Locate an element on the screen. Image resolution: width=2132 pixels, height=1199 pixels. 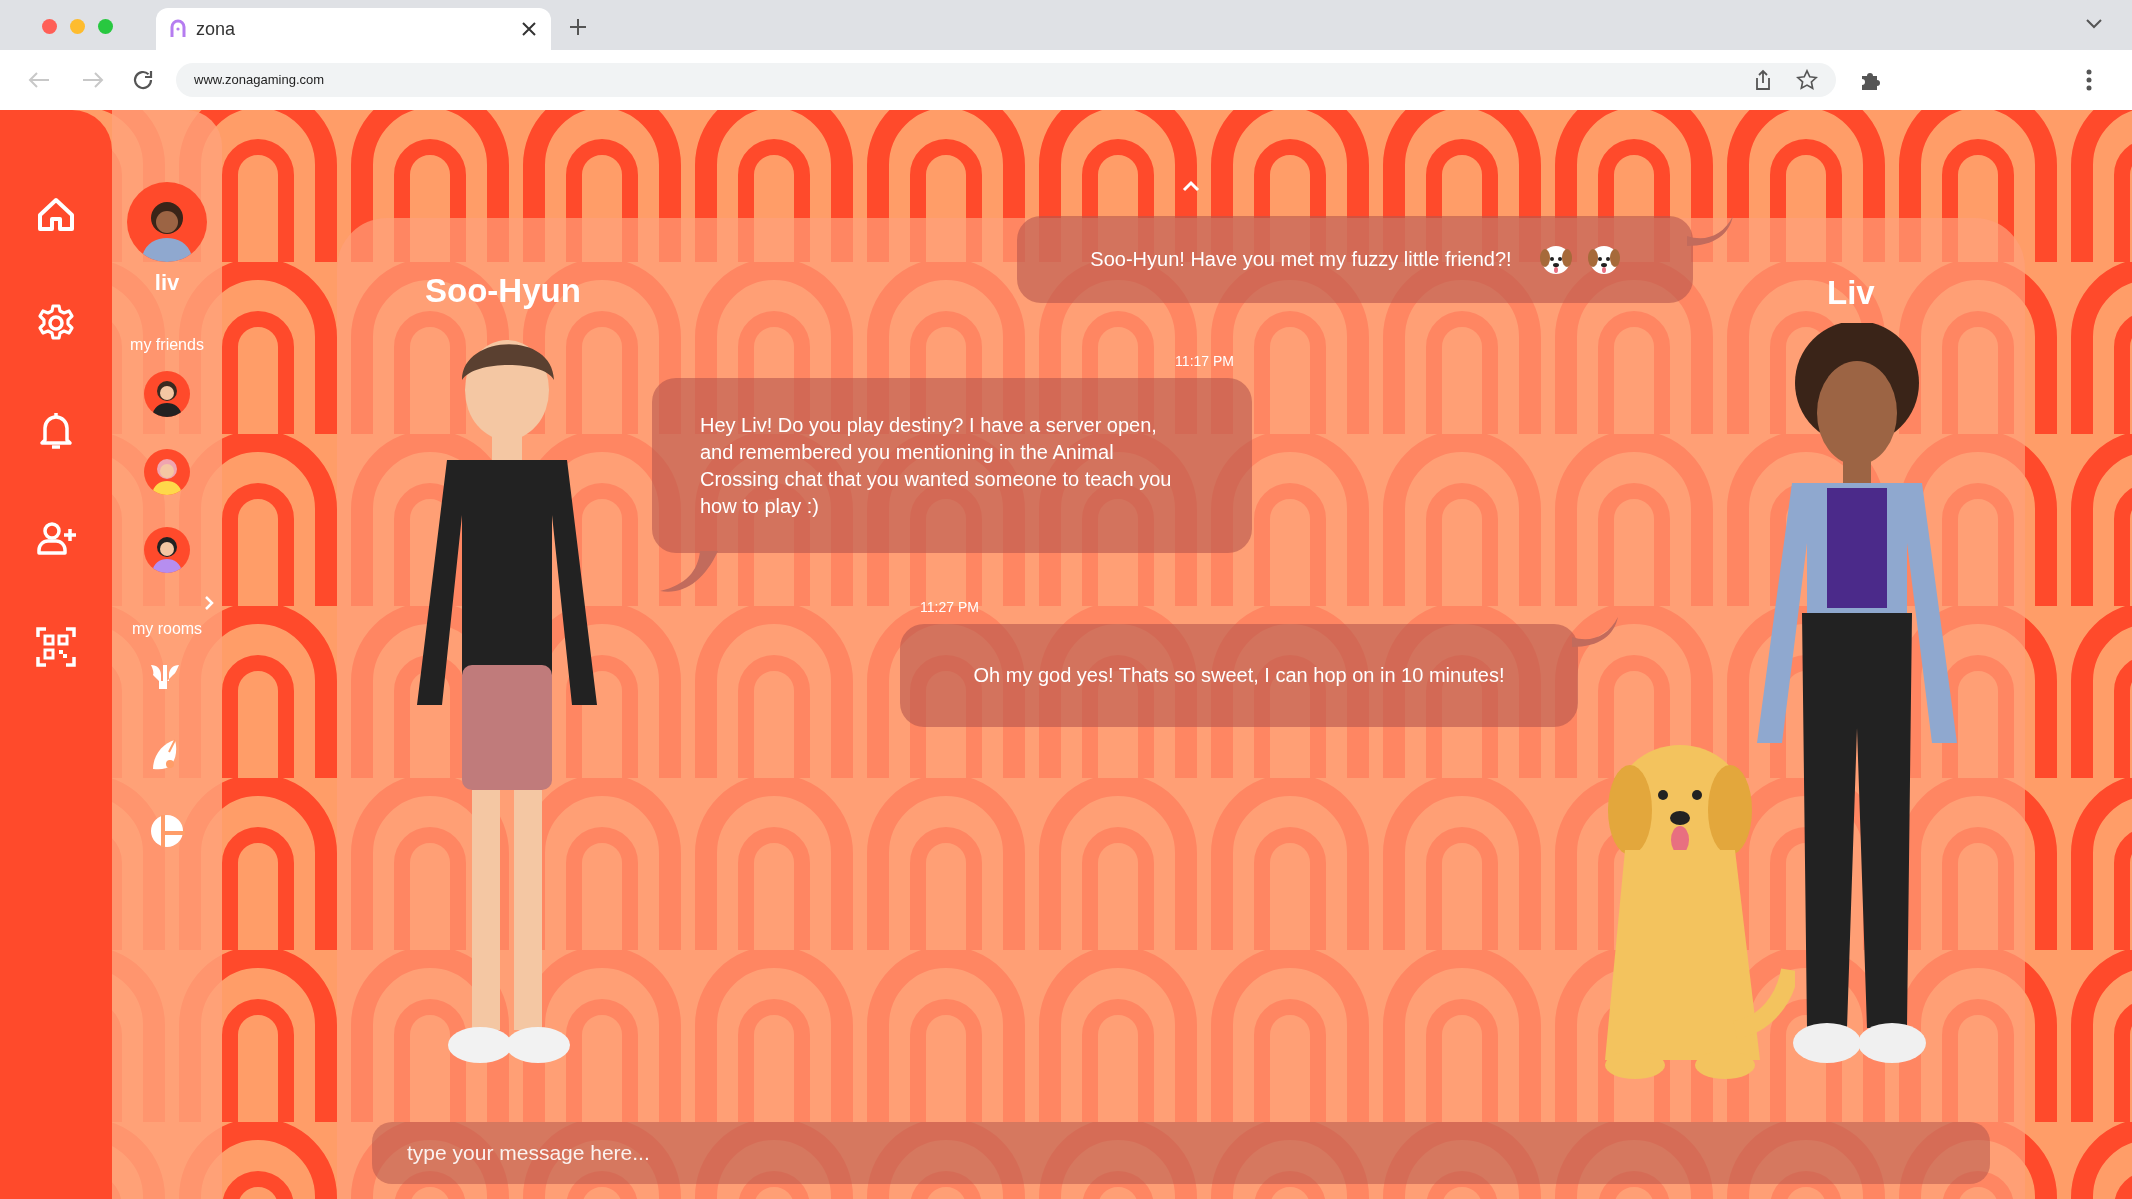
chevron-down-icon is located at coordinates (2094, 24).